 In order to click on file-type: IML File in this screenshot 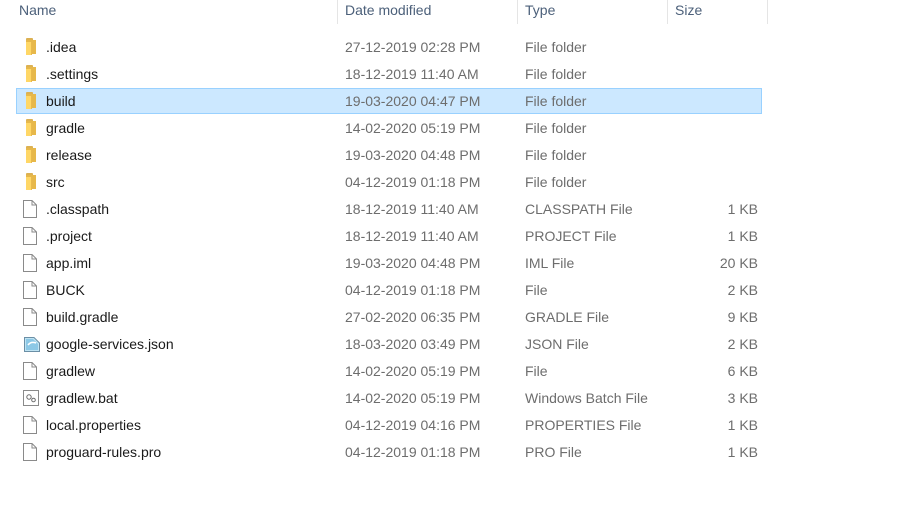, I will do `click(550, 263)`.